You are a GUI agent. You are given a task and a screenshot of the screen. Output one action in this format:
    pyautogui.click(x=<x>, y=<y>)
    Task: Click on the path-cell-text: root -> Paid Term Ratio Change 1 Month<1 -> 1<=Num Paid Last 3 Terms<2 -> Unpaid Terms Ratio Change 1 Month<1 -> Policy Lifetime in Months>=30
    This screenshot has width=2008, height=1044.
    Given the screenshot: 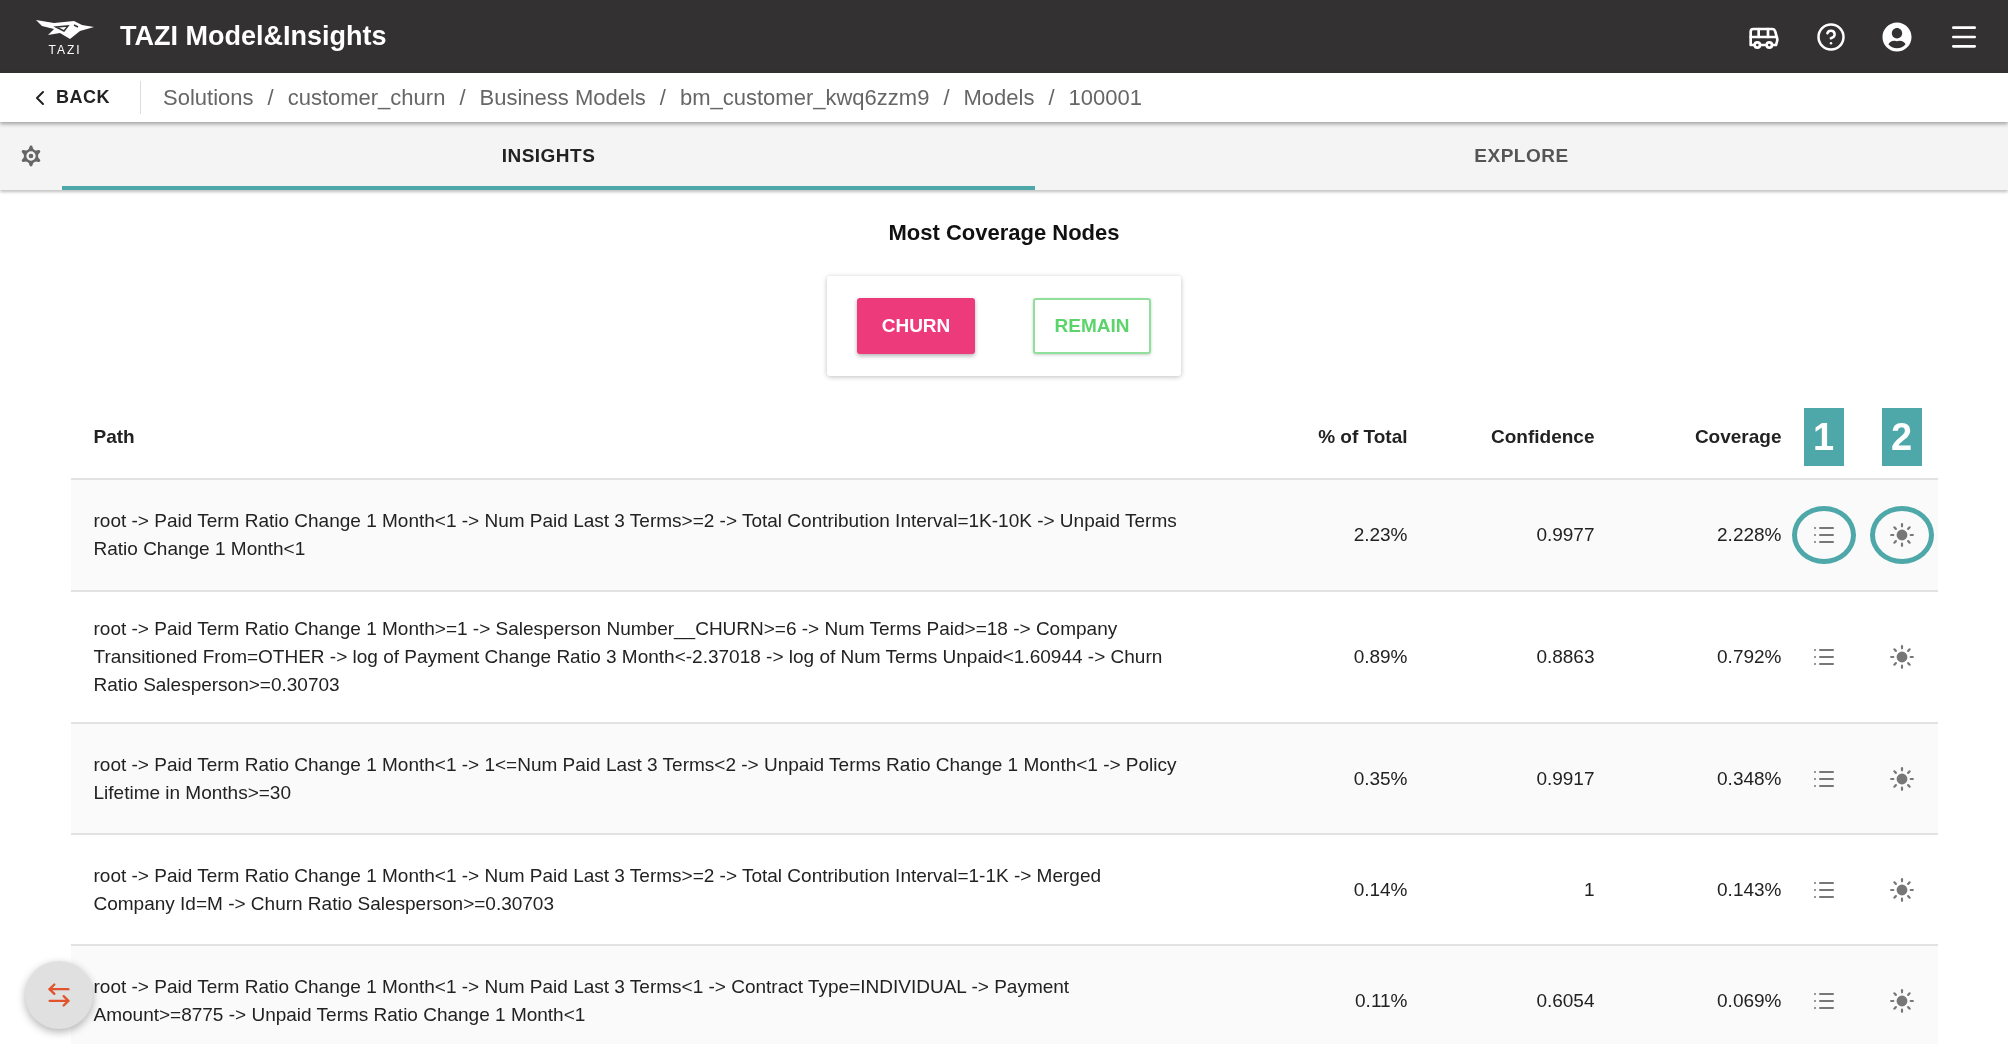 What is the action you would take?
    pyautogui.click(x=635, y=778)
    